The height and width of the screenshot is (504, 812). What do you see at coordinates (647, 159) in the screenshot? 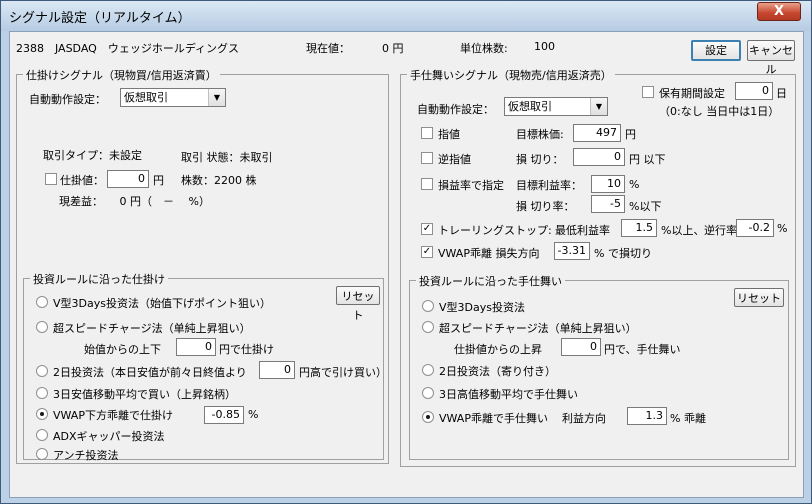
I see `stoploss-unit: 円 以下` at bounding box center [647, 159].